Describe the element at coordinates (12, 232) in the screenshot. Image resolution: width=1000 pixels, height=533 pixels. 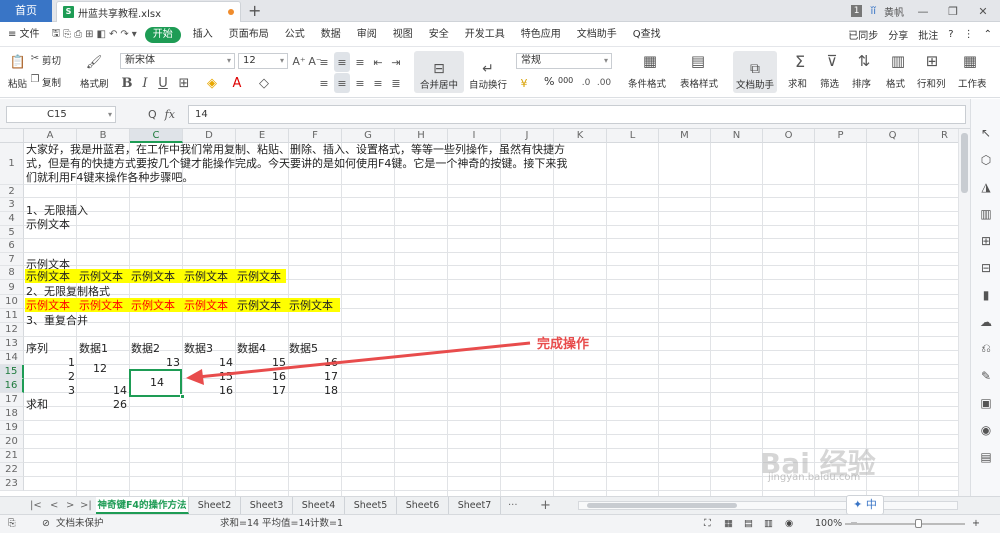
I see `row-header-5: 5` at that location.